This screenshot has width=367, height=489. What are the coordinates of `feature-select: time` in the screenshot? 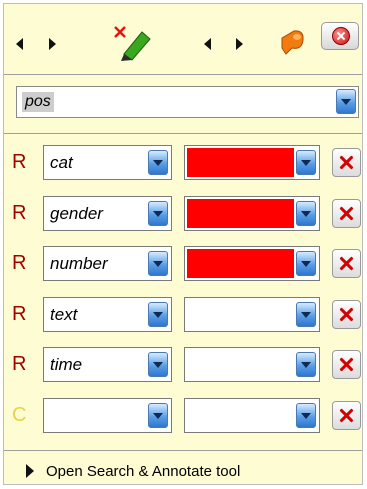 It's located at (107, 364).